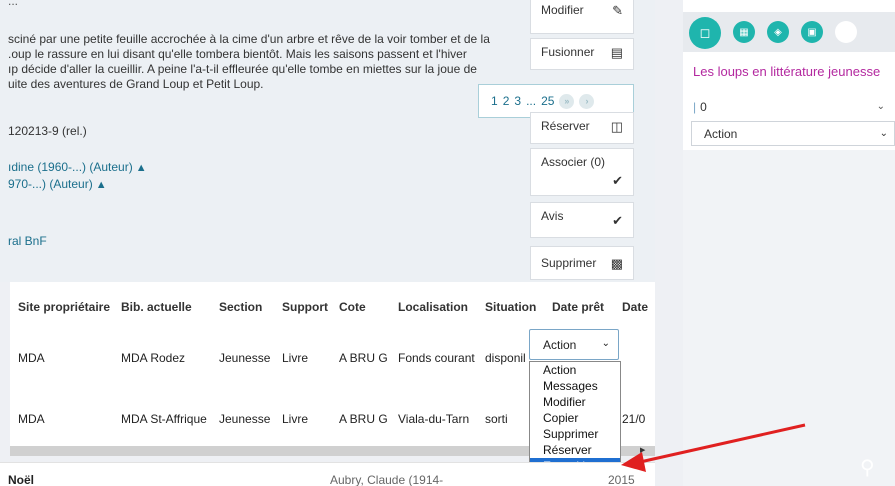  Describe the element at coordinates (669, 243) in the screenshot. I see `panel-gap` at that location.